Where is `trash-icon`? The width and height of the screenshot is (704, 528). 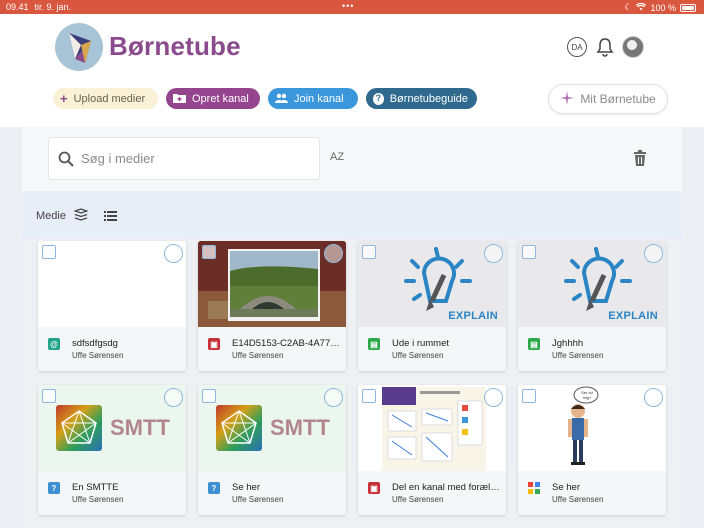
trash-icon is located at coordinates (640, 158).